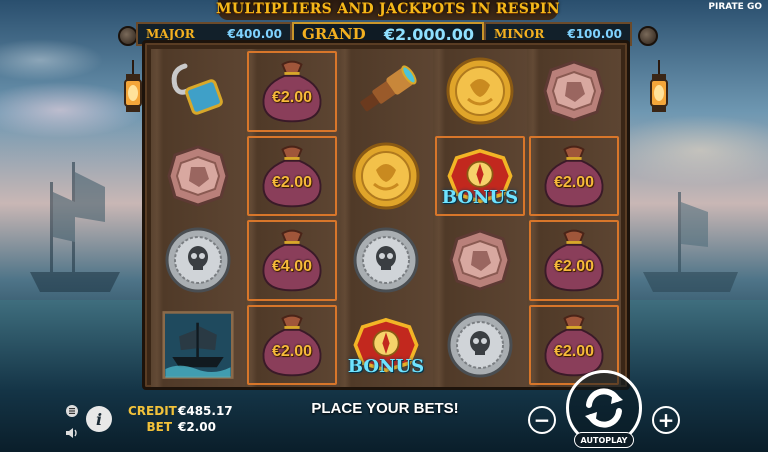  I want to click on increase-bet-button: +, so click(666, 420).